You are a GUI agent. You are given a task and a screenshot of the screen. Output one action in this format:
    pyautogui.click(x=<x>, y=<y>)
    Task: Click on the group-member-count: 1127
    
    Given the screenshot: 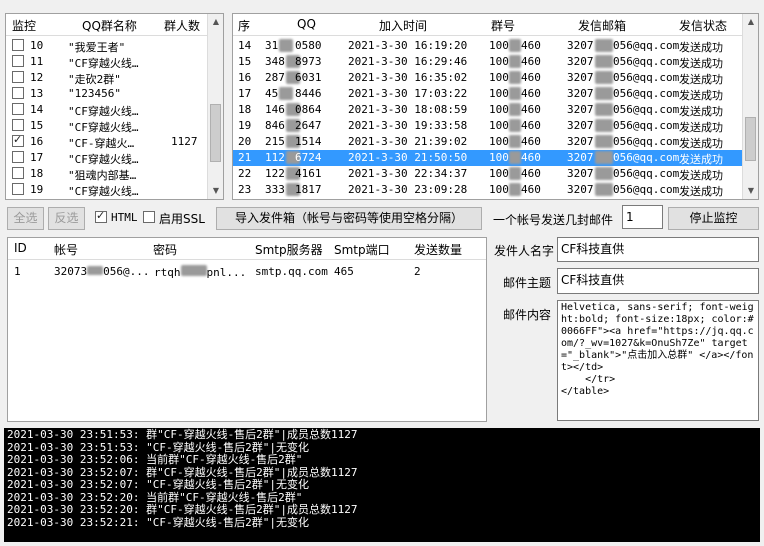 What is the action you would take?
    pyautogui.click(x=184, y=141)
    